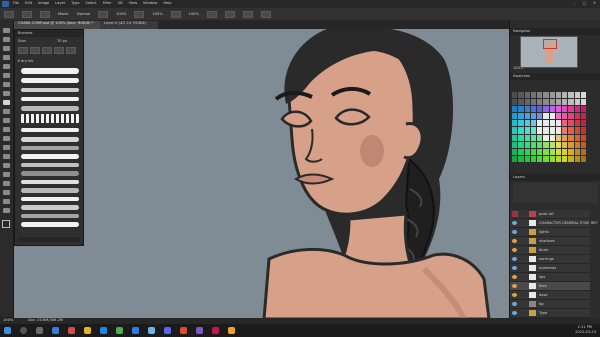  I want to click on tab-chara-comp: CHARA COMP.psd @ 100% (face, RGB/8) *, so click(57, 25).